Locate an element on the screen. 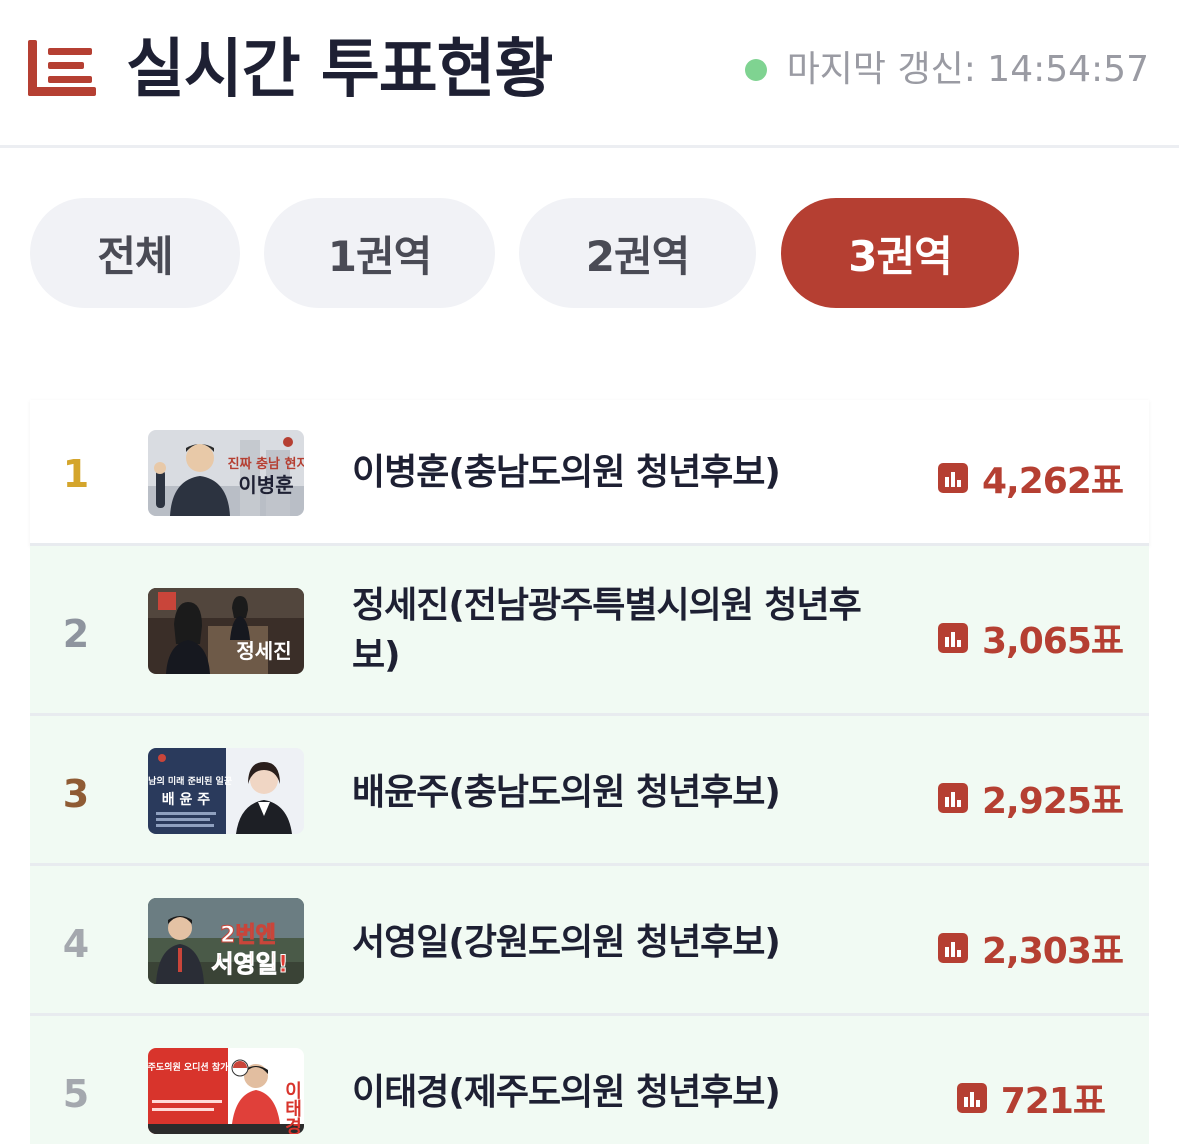 The height and width of the screenshot is (1144, 1179). tab-region-1: 1권역 is located at coordinates (379, 253).